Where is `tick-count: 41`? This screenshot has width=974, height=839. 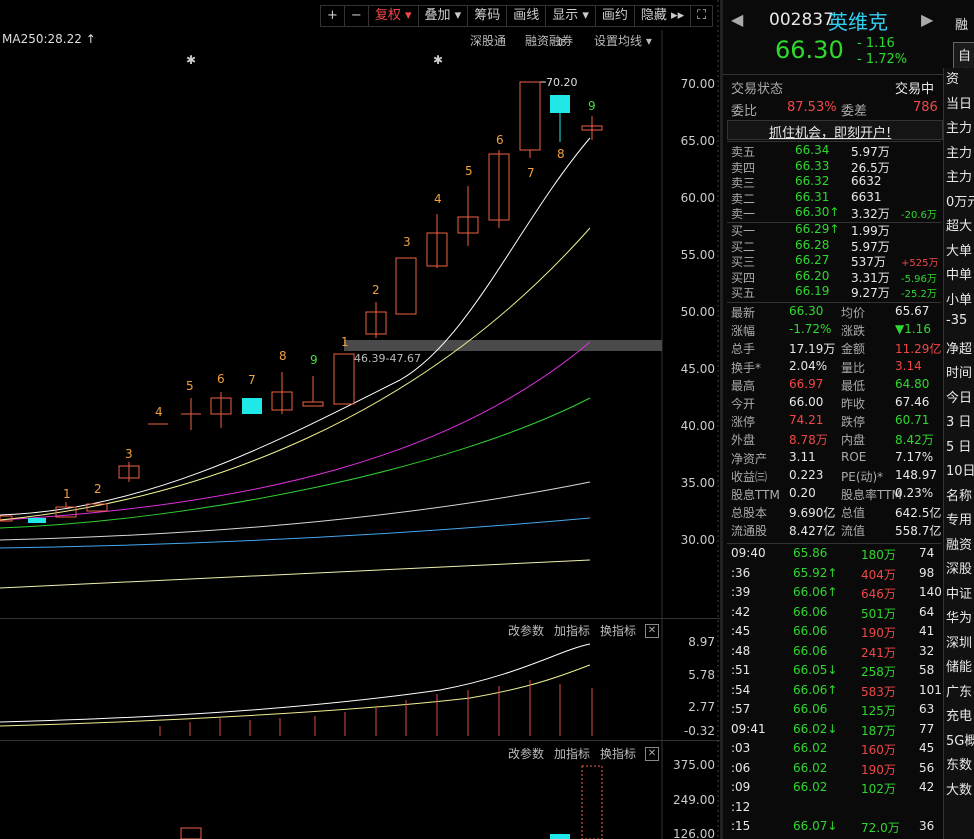 tick-count: 41 is located at coordinates (927, 631).